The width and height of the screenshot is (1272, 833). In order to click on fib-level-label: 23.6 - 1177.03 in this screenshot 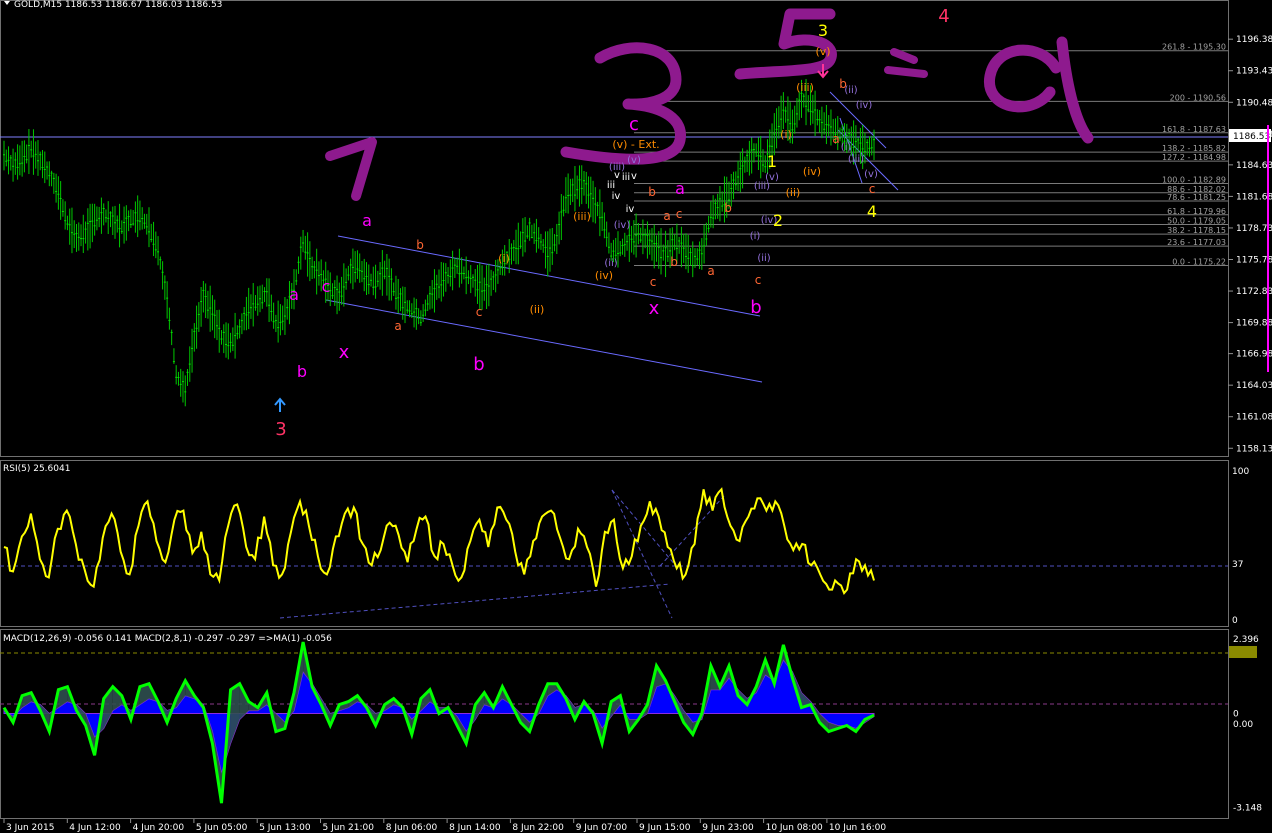, I will do `click(1196, 242)`.